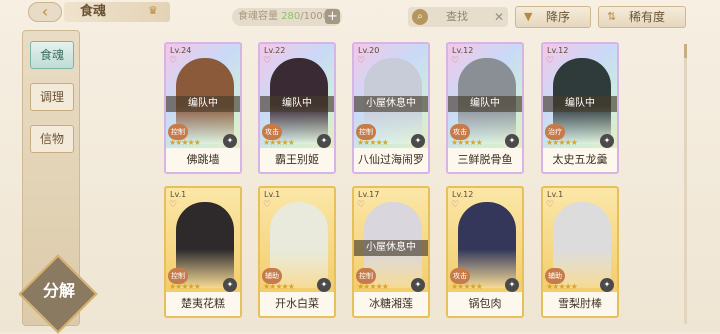  I want to click on sort-arrow-icon: ▼, so click(528, 16).